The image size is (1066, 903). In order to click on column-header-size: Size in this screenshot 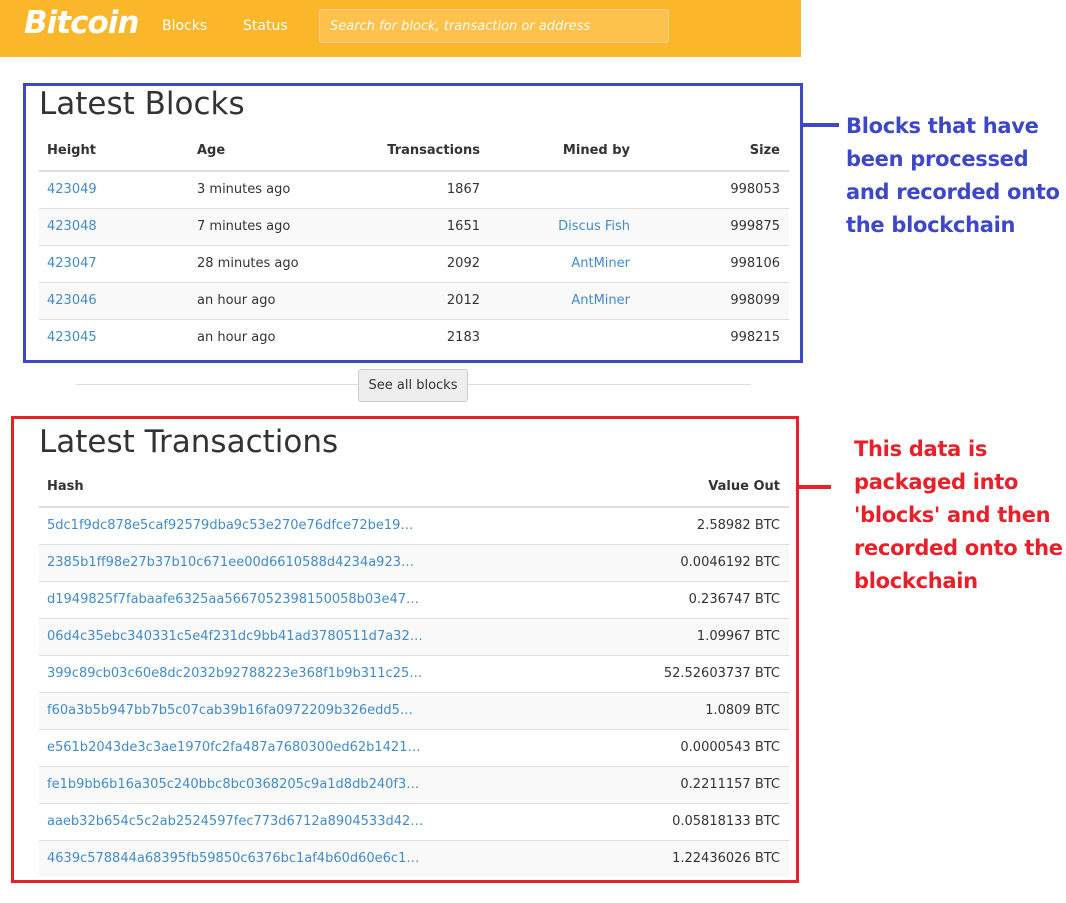, I will do `click(764, 150)`.